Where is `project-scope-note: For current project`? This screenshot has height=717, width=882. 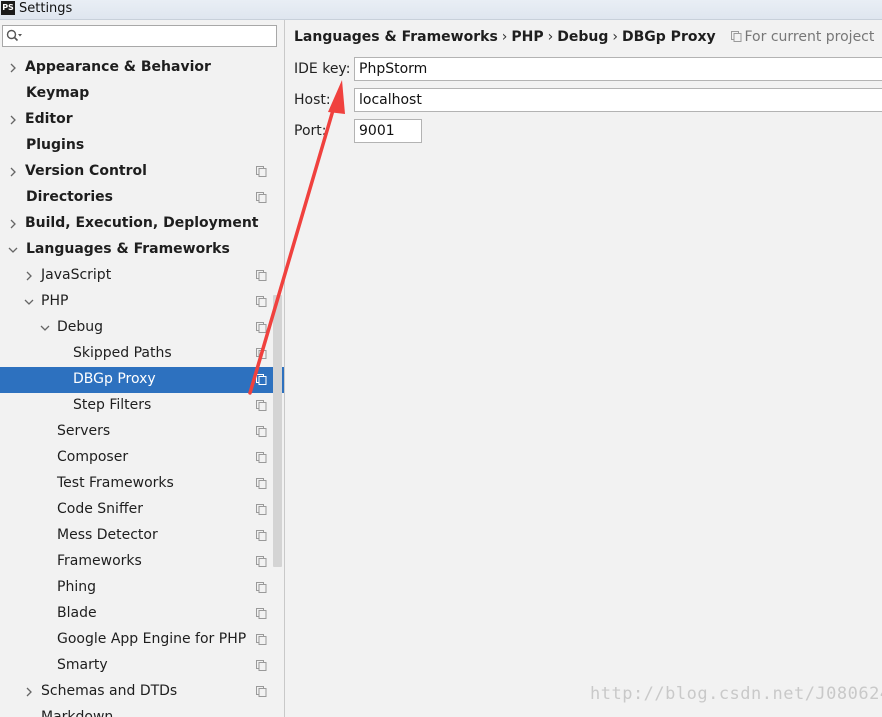 project-scope-note: For current project is located at coordinates (802, 37).